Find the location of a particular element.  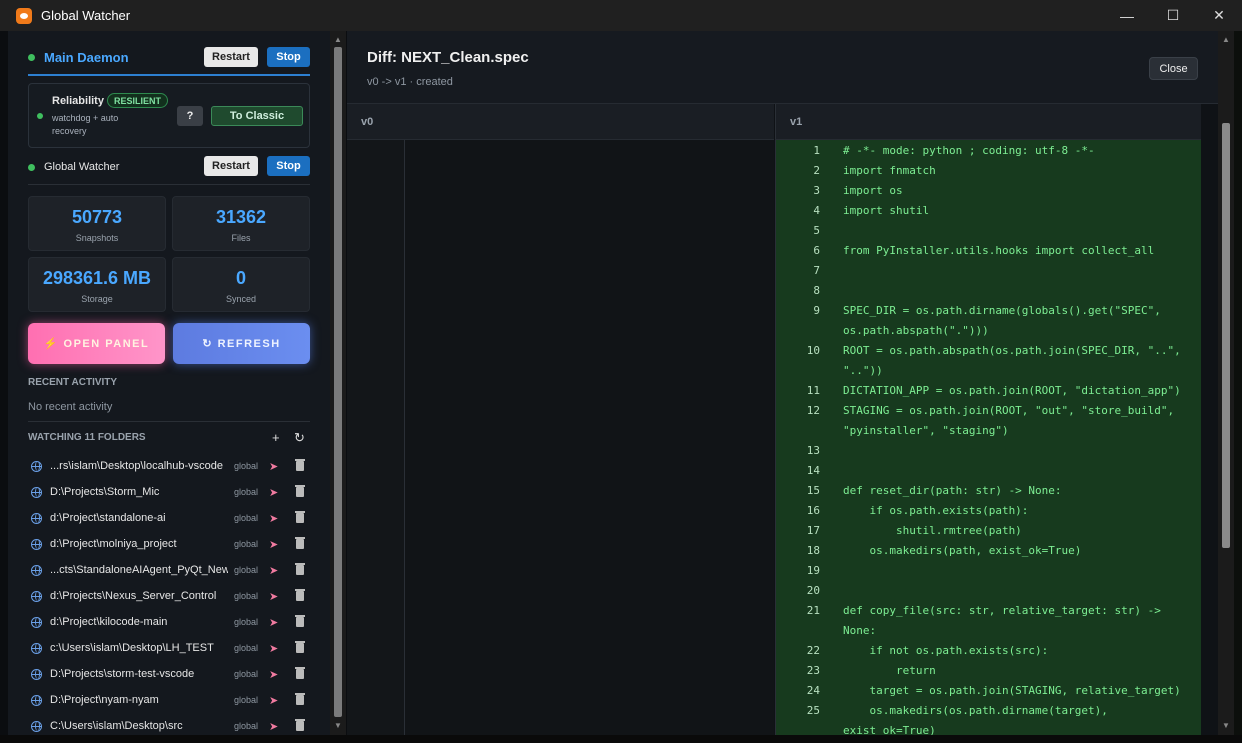

stat-value: 31362 is located at coordinates (241, 217).